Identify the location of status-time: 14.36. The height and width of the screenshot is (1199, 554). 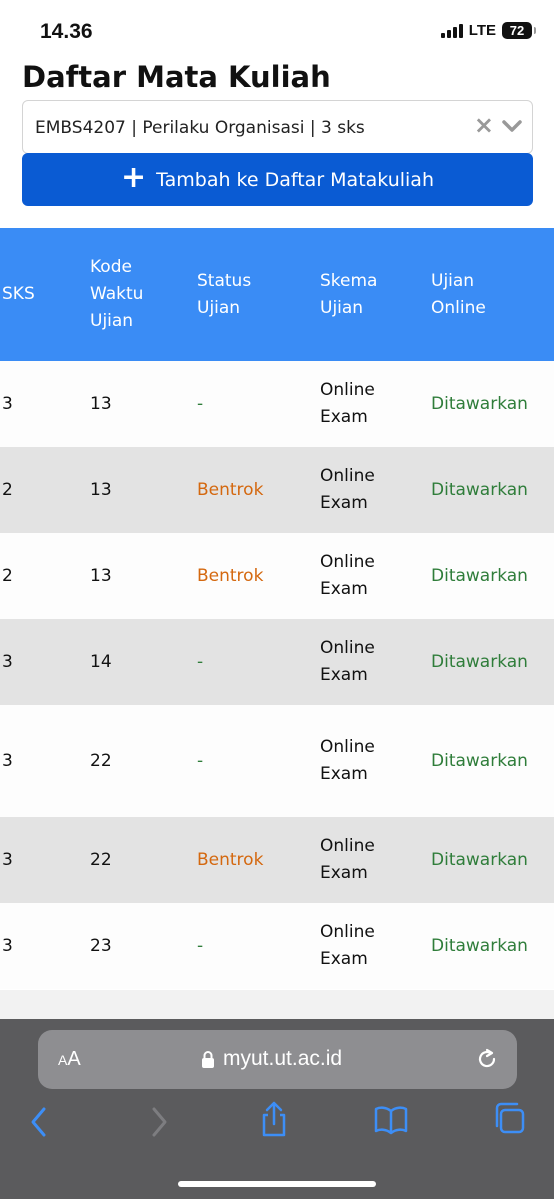
(66, 31).